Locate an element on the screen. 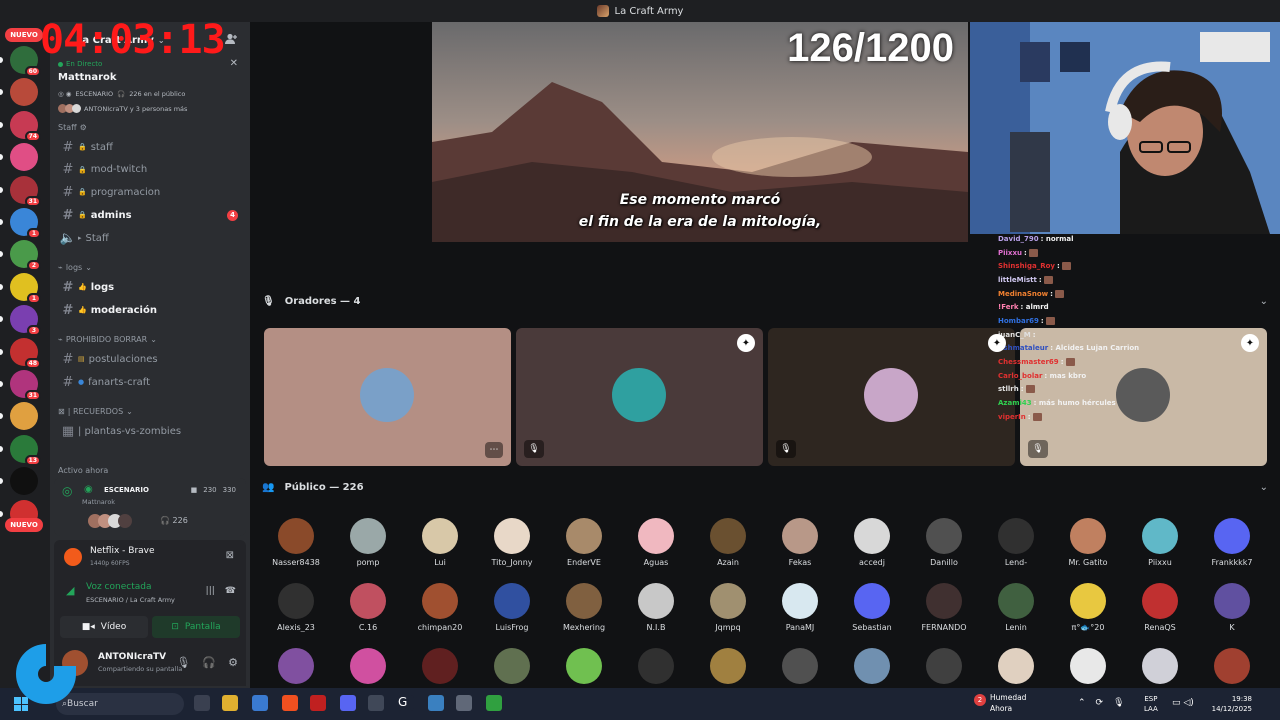 The height and width of the screenshot is (720, 1280). server-icon: 74 is located at coordinates (25, 126).